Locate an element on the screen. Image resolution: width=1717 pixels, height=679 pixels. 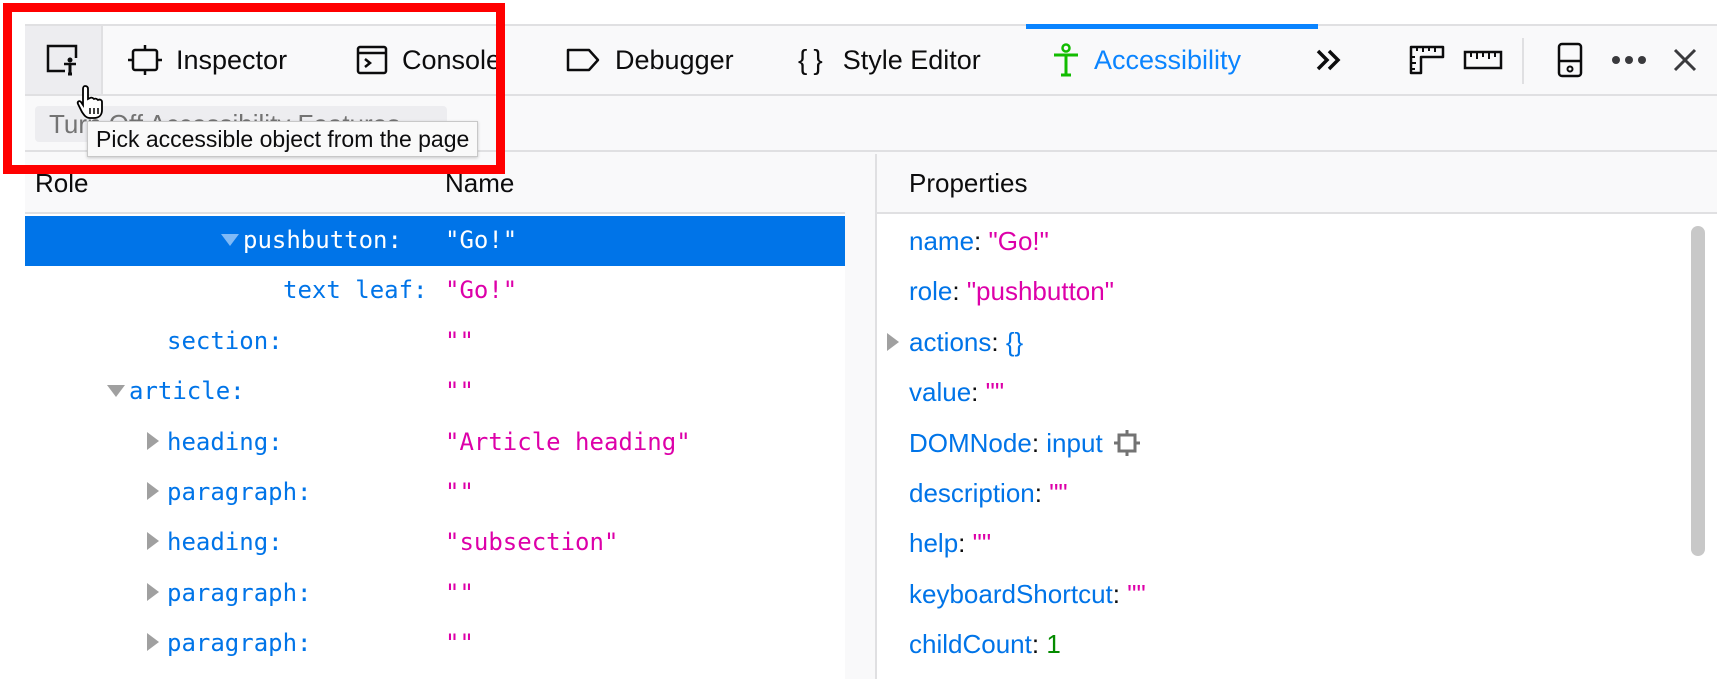
accessibility-icon is located at coordinates (1066, 60).